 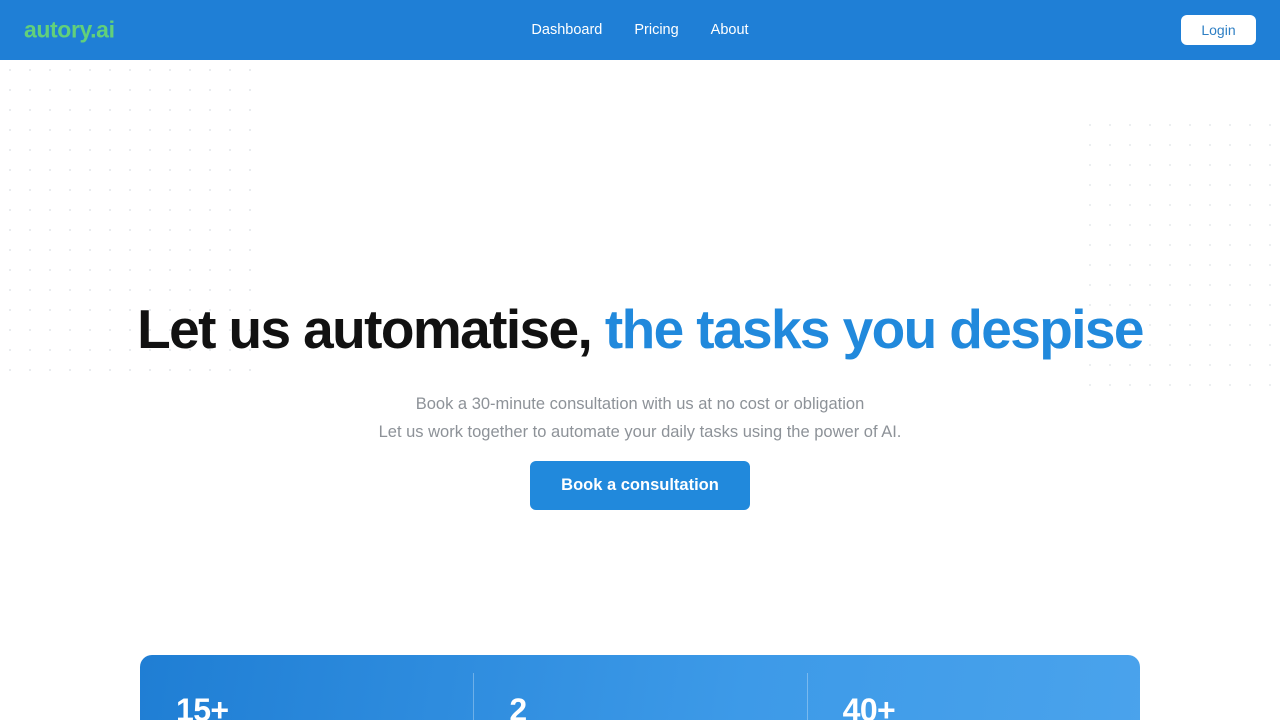 What do you see at coordinates (69, 30) in the screenshot?
I see `logo: autory.ai` at bounding box center [69, 30].